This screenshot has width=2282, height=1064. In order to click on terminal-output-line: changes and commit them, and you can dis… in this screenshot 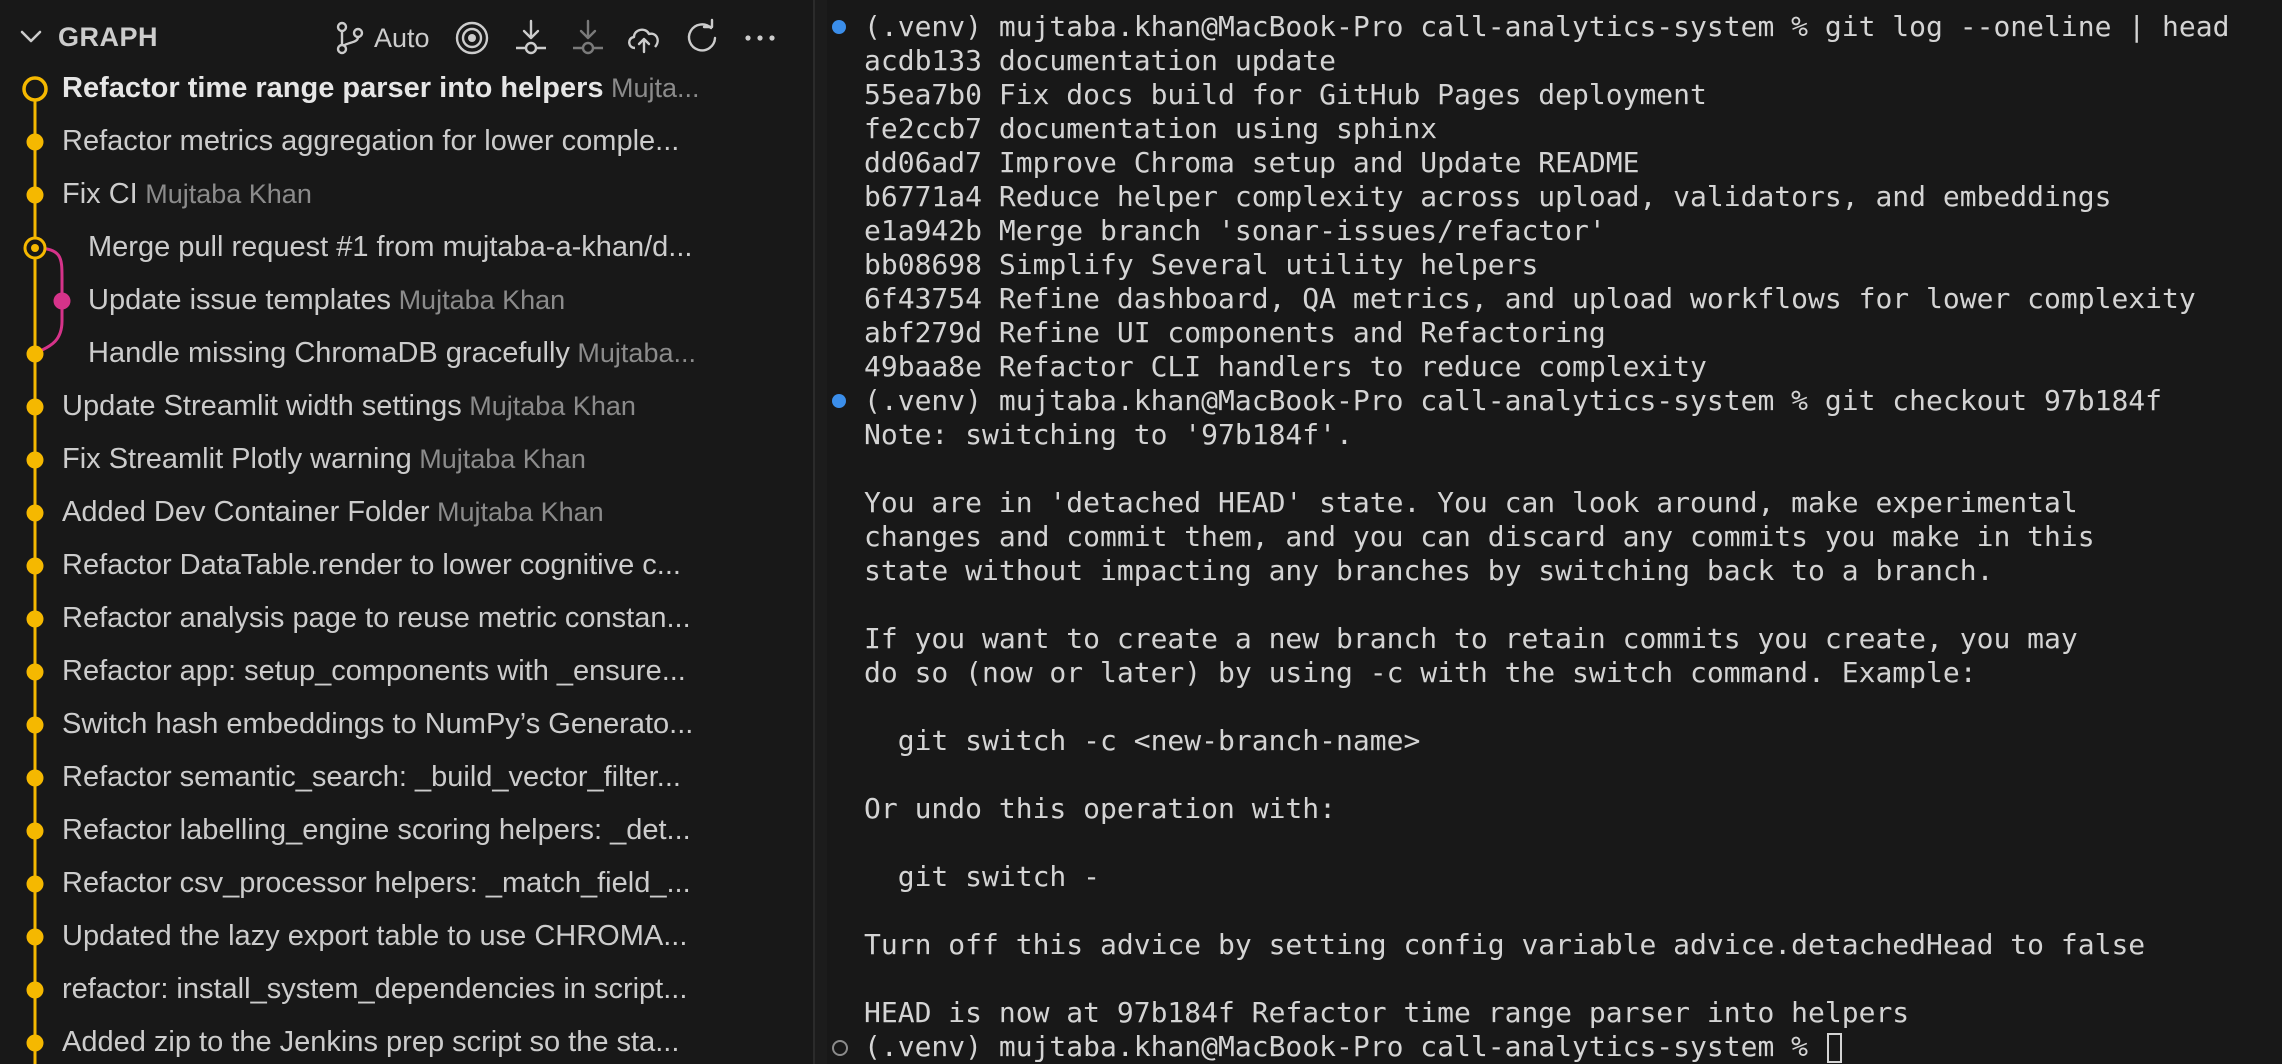, I will do `click(1479, 537)`.